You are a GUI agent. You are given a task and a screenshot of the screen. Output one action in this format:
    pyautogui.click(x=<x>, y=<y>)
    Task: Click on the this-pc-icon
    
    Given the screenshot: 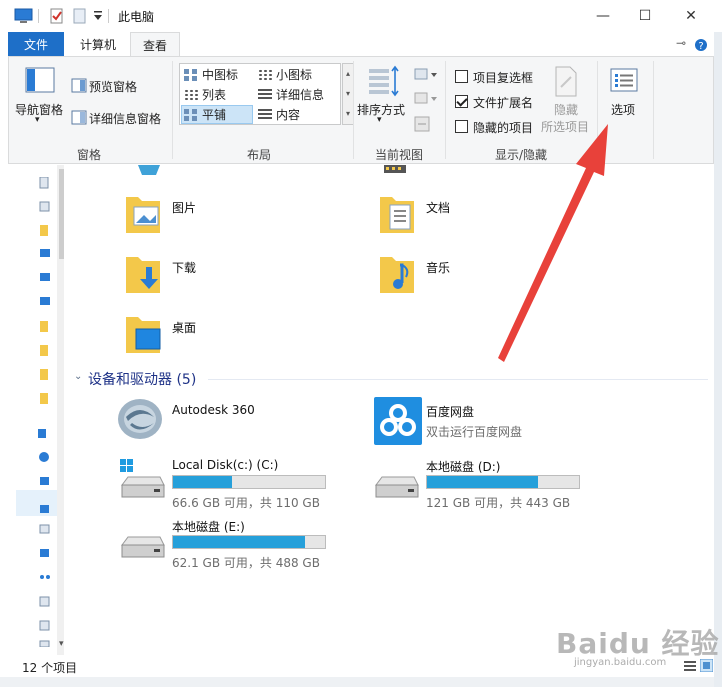 What is the action you would take?
    pyautogui.click(x=23, y=15)
    